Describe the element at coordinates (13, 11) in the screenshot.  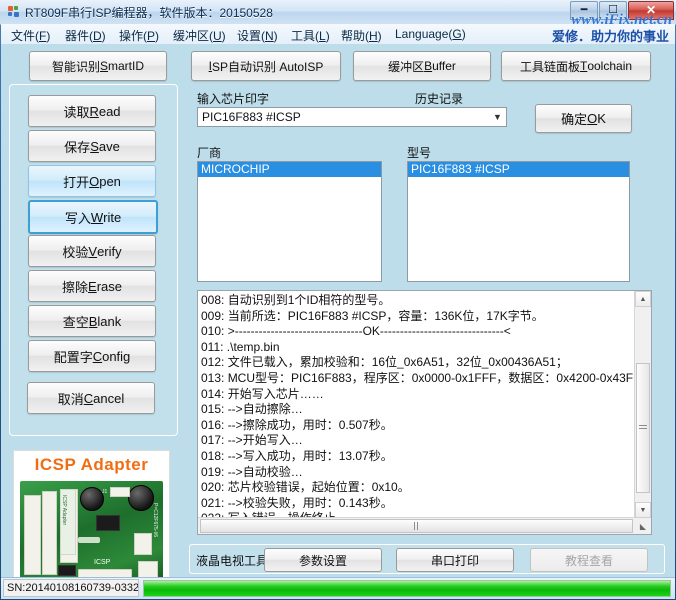
I see `app-icon` at that location.